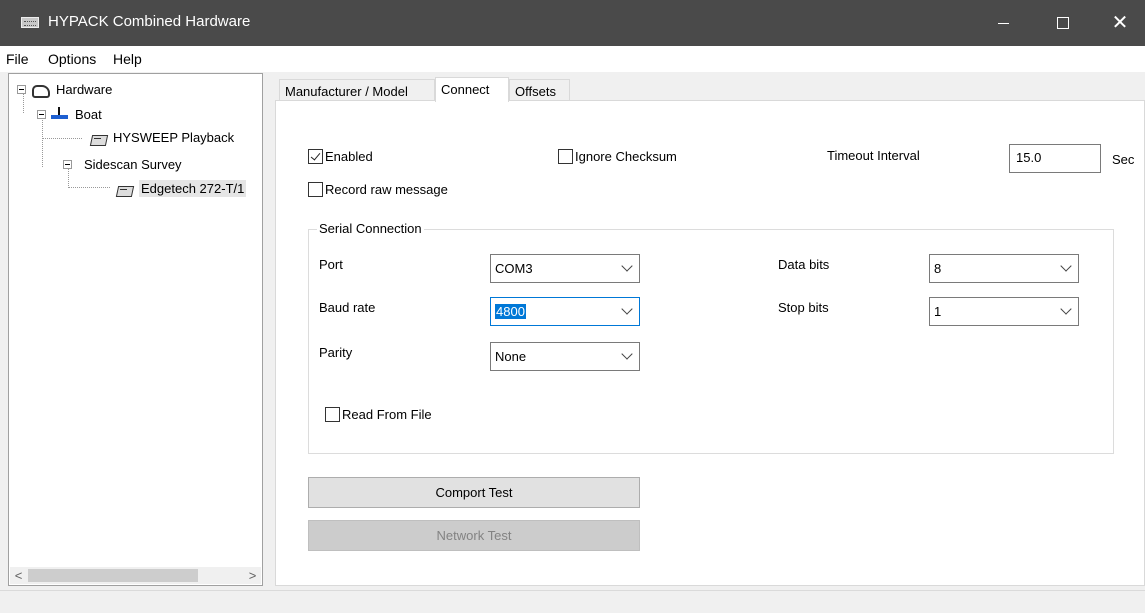  I want to click on tree-label-edgetech: Edgetech 272-T/1, so click(193, 188).